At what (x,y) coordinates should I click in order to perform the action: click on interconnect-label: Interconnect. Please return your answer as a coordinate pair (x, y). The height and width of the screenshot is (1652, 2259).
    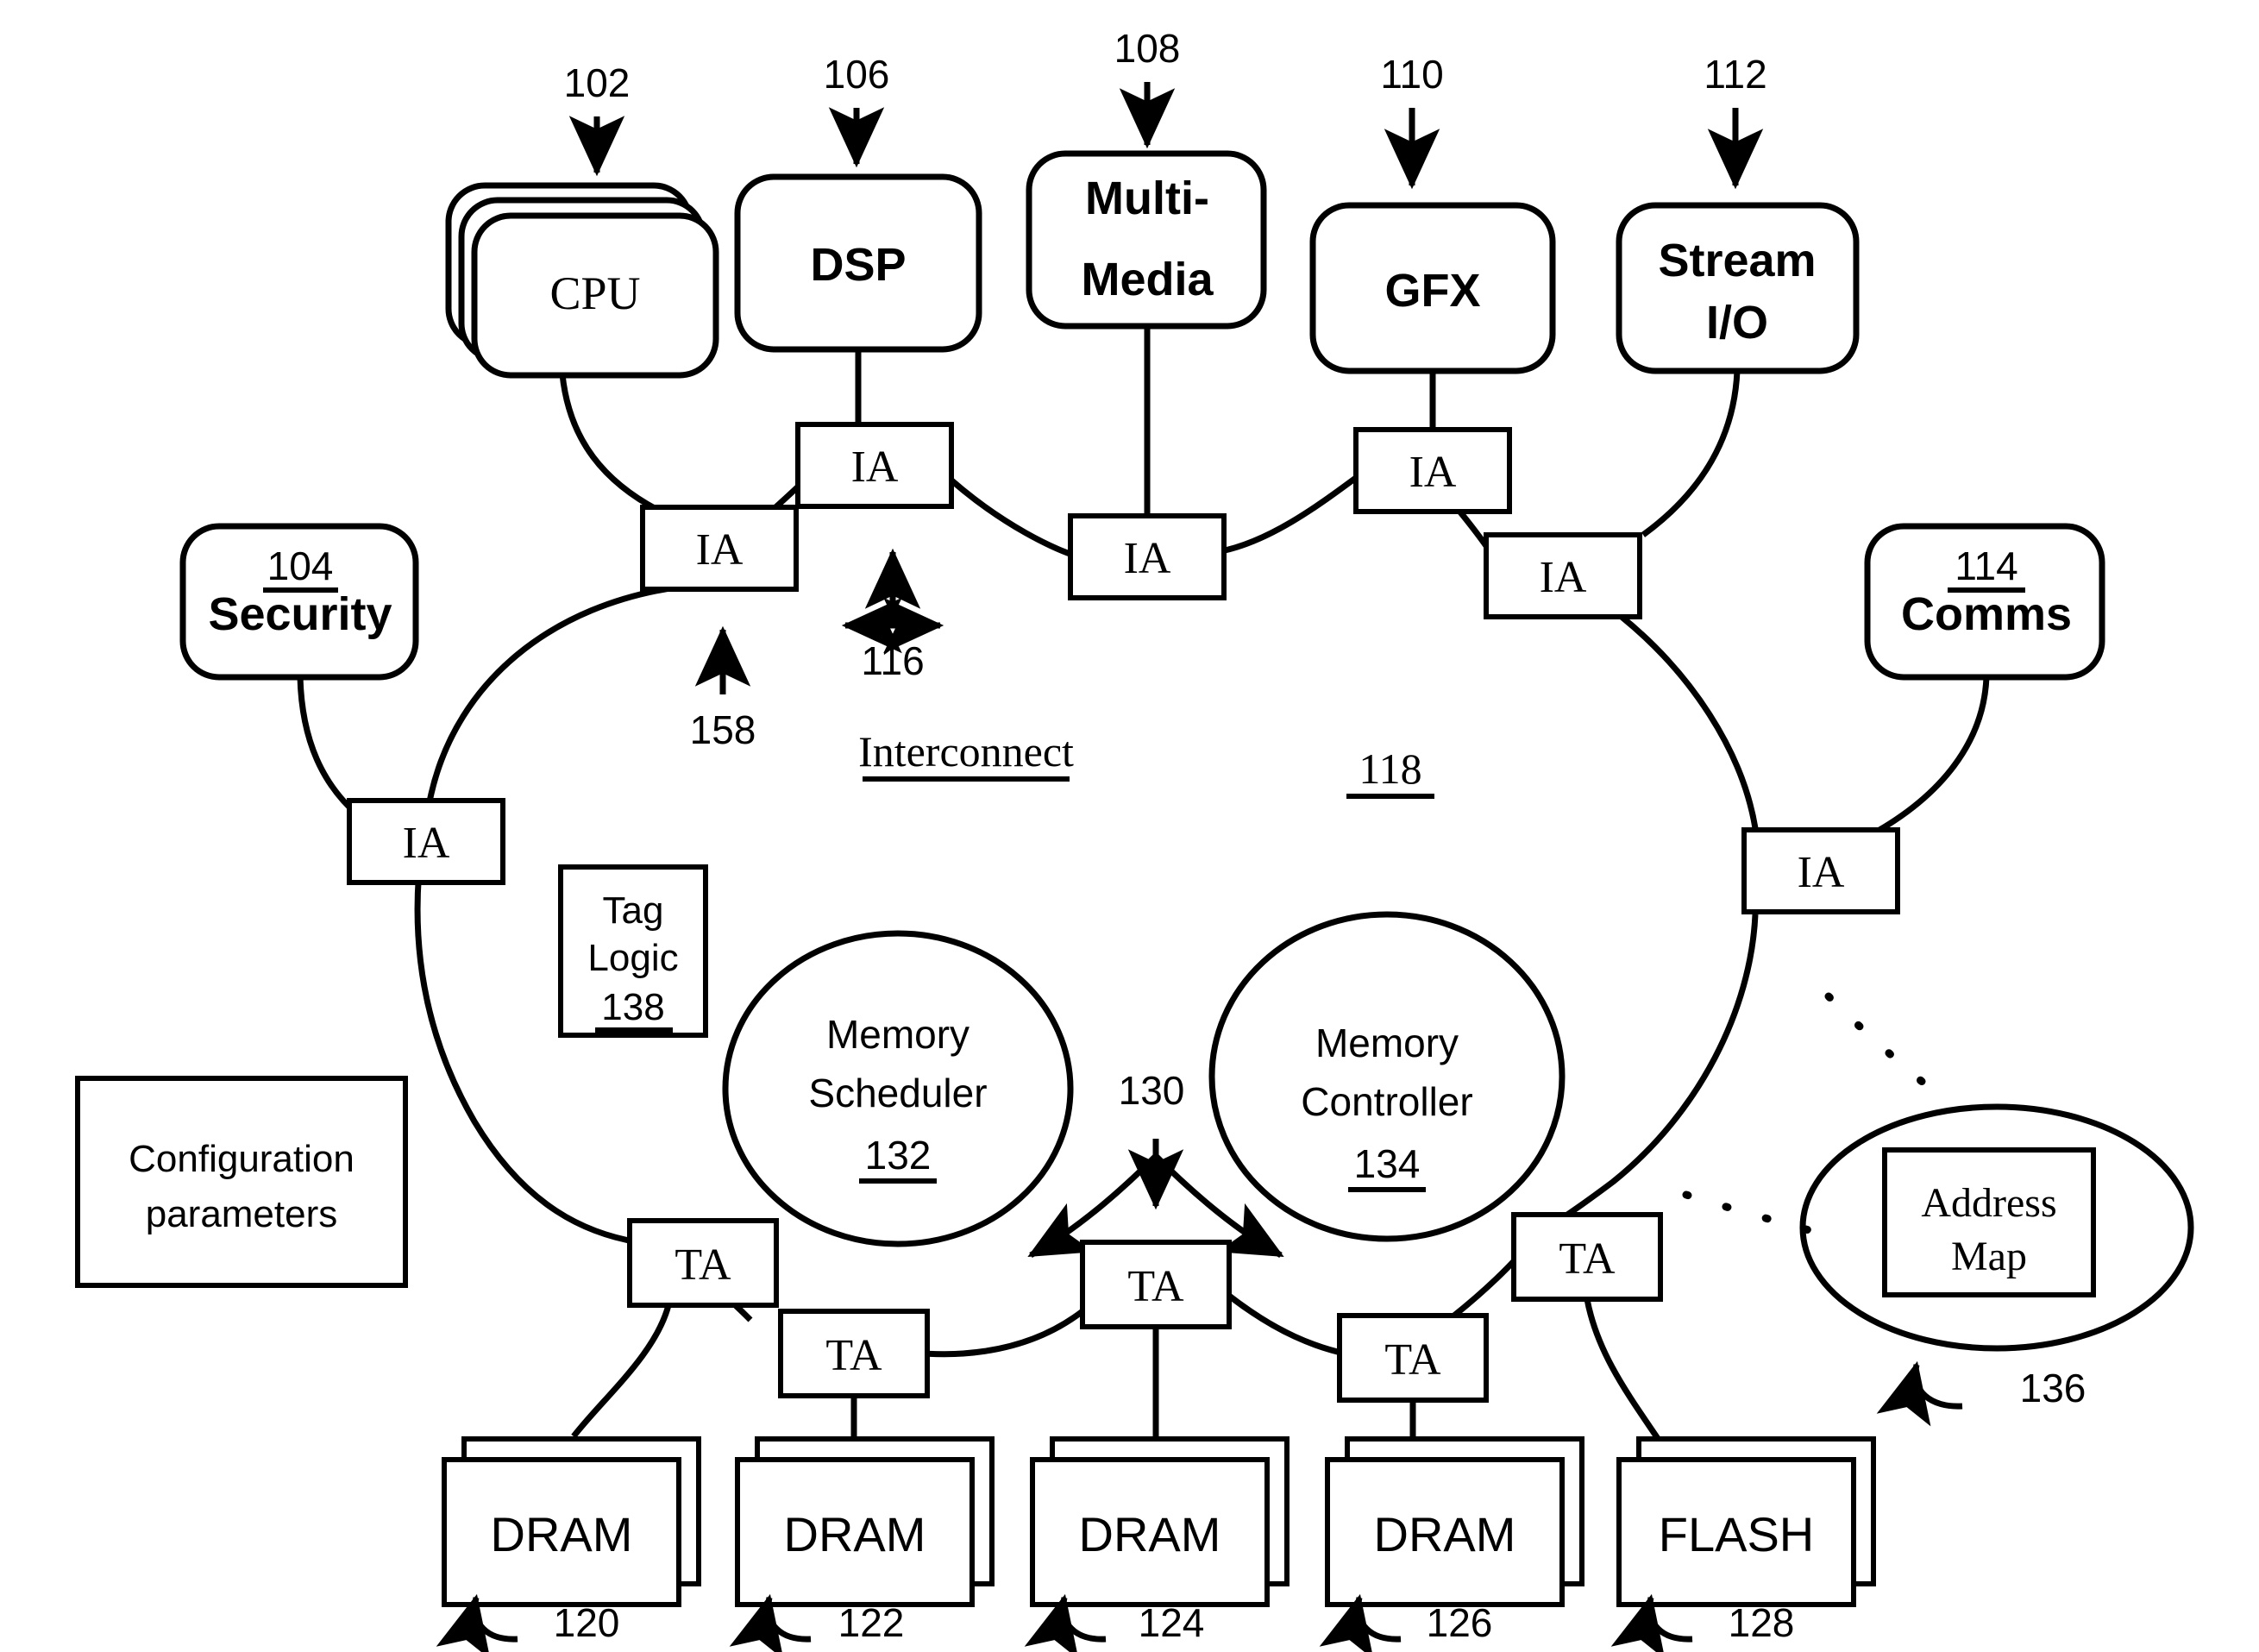
    Looking at the image, I should click on (966, 751).